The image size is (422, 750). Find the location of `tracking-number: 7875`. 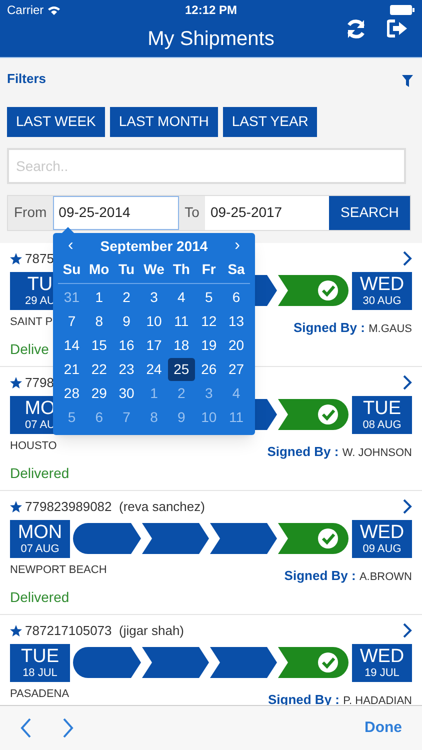

tracking-number: 7875 is located at coordinates (39, 259).